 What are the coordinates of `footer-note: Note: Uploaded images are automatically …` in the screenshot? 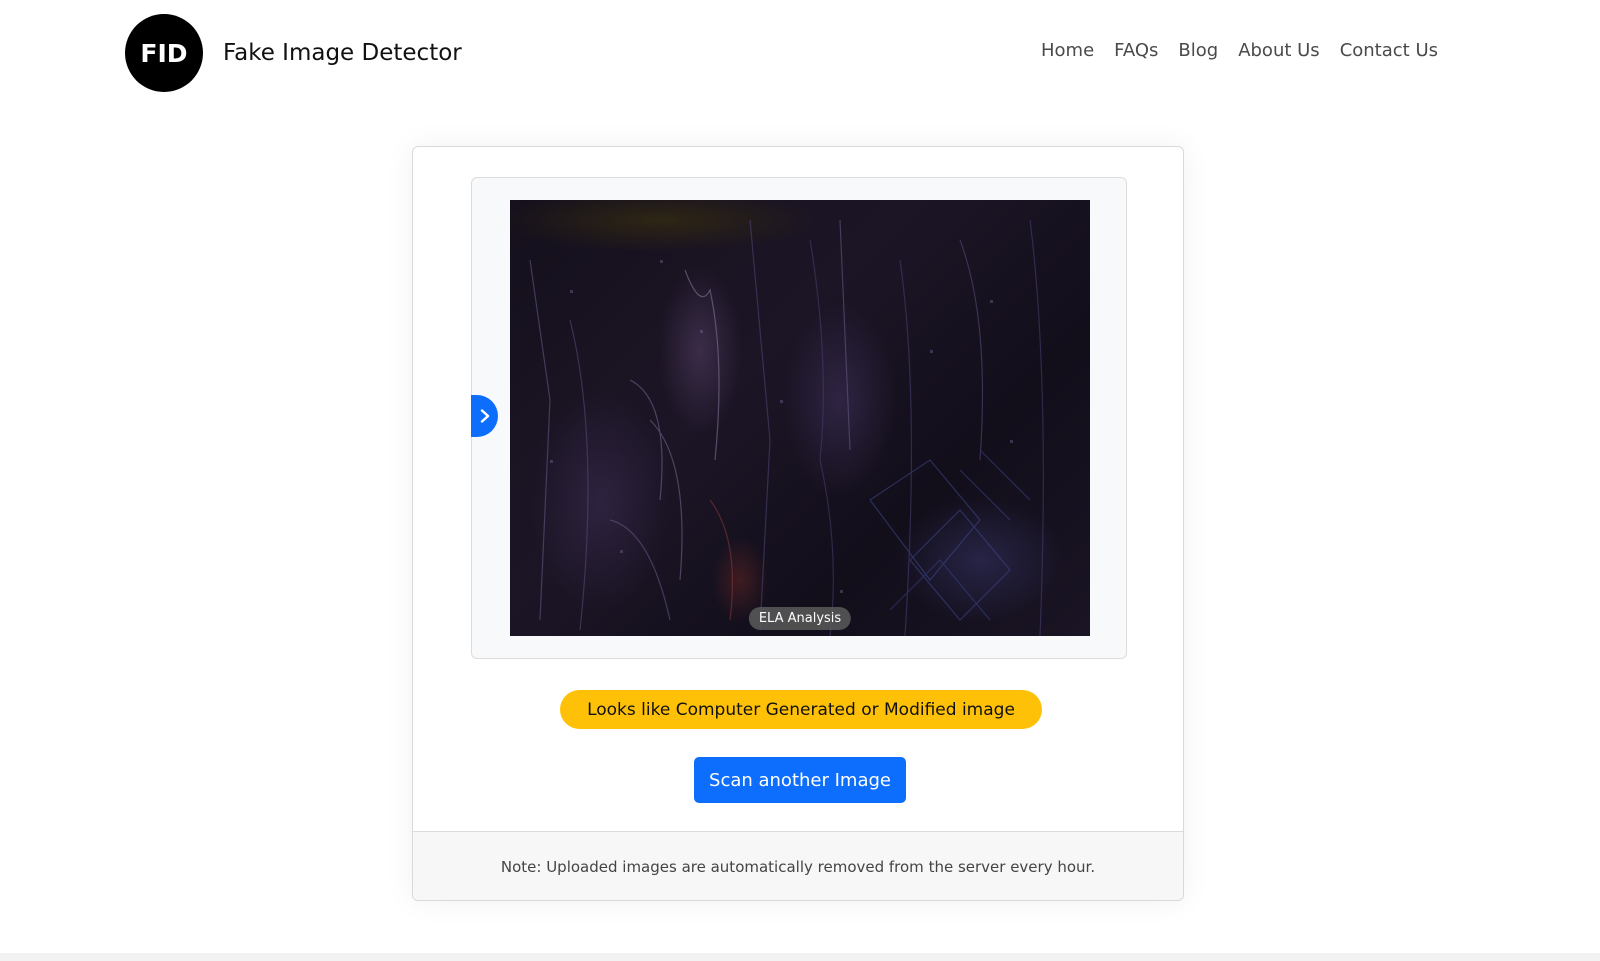 It's located at (798, 867).